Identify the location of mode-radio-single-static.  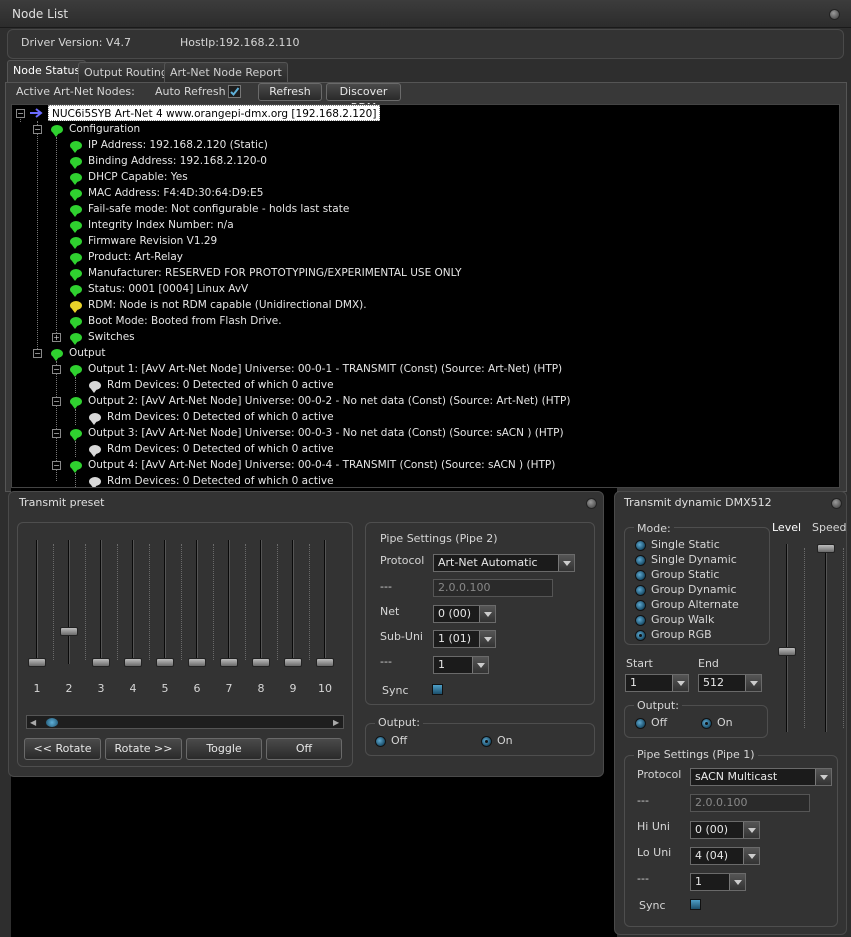
(640, 545).